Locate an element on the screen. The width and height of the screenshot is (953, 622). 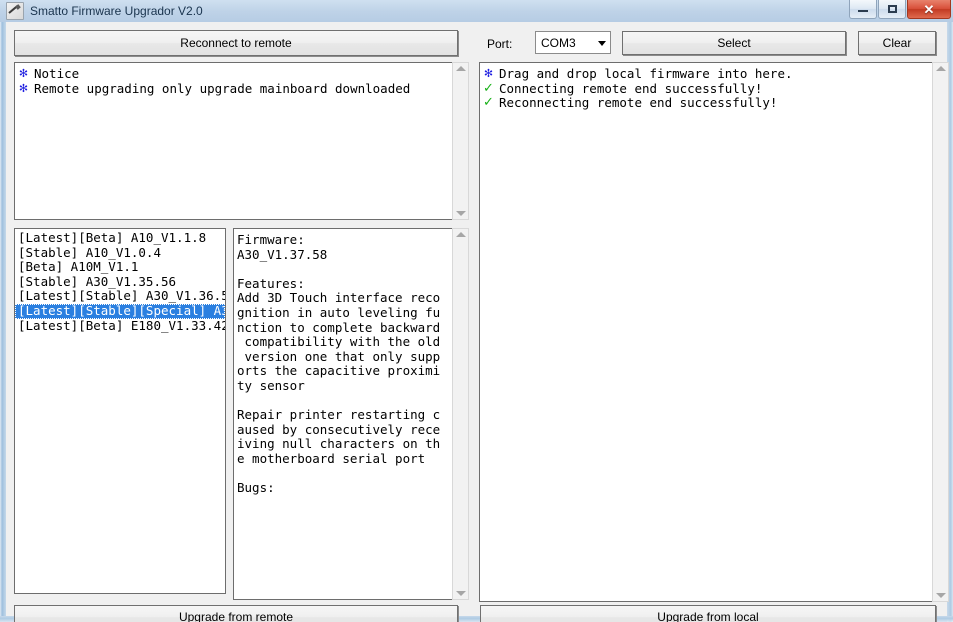
firmware-list-item: [Latest][Beta] A10_V1.1.8 is located at coordinates (120, 238).